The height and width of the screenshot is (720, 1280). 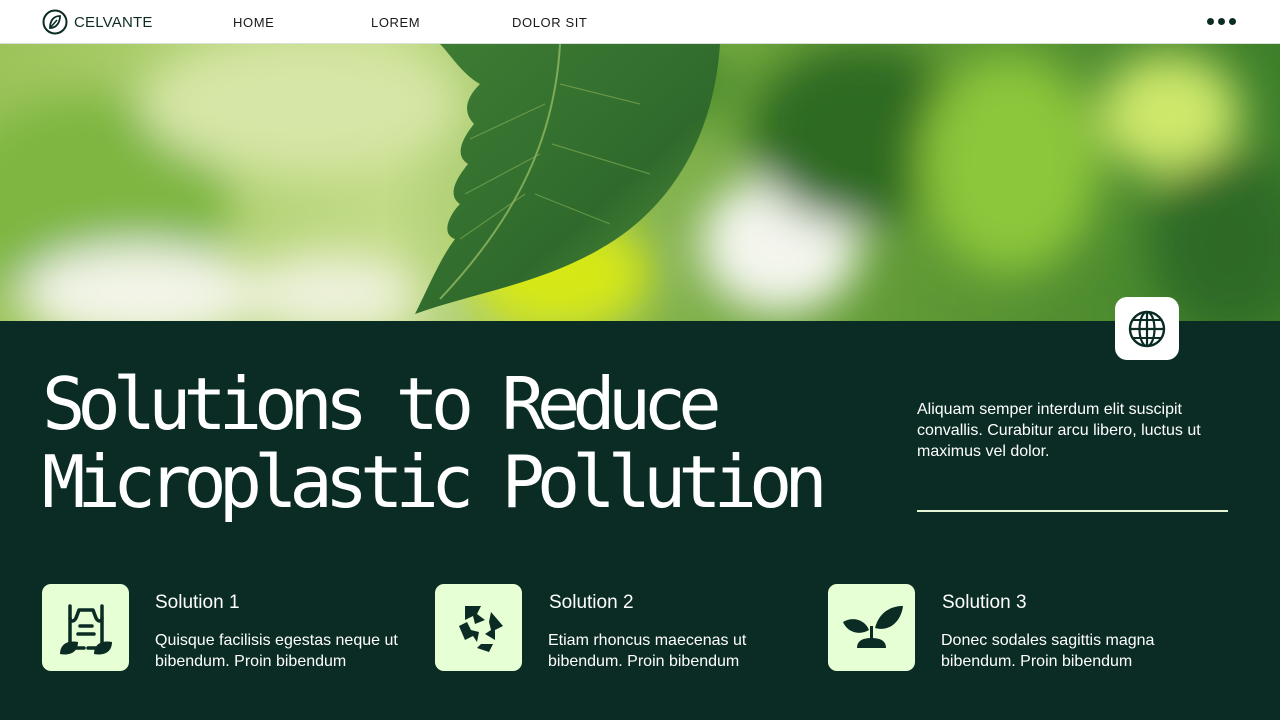 What do you see at coordinates (435, 482) in the screenshot?
I see `title-line-2: Microplastic Pollution` at bounding box center [435, 482].